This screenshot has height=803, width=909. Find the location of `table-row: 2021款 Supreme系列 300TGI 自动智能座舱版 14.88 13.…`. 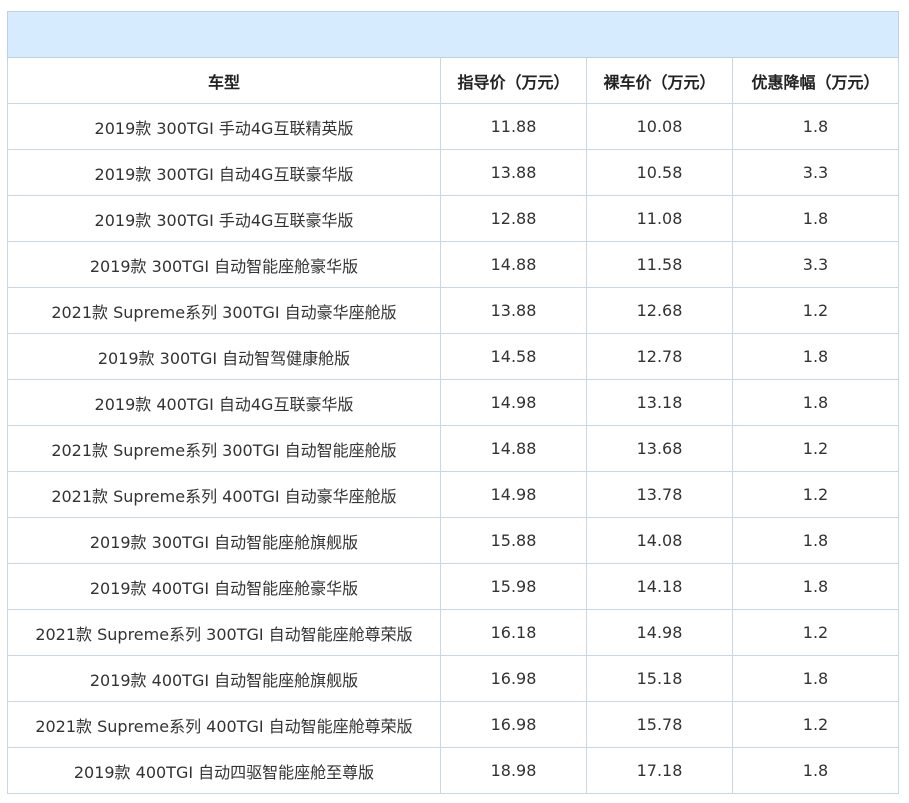

table-row: 2021款 Supreme系列 300TGI 自动智能座舱版 14.88 13.… is located at coordinates (453, 448).